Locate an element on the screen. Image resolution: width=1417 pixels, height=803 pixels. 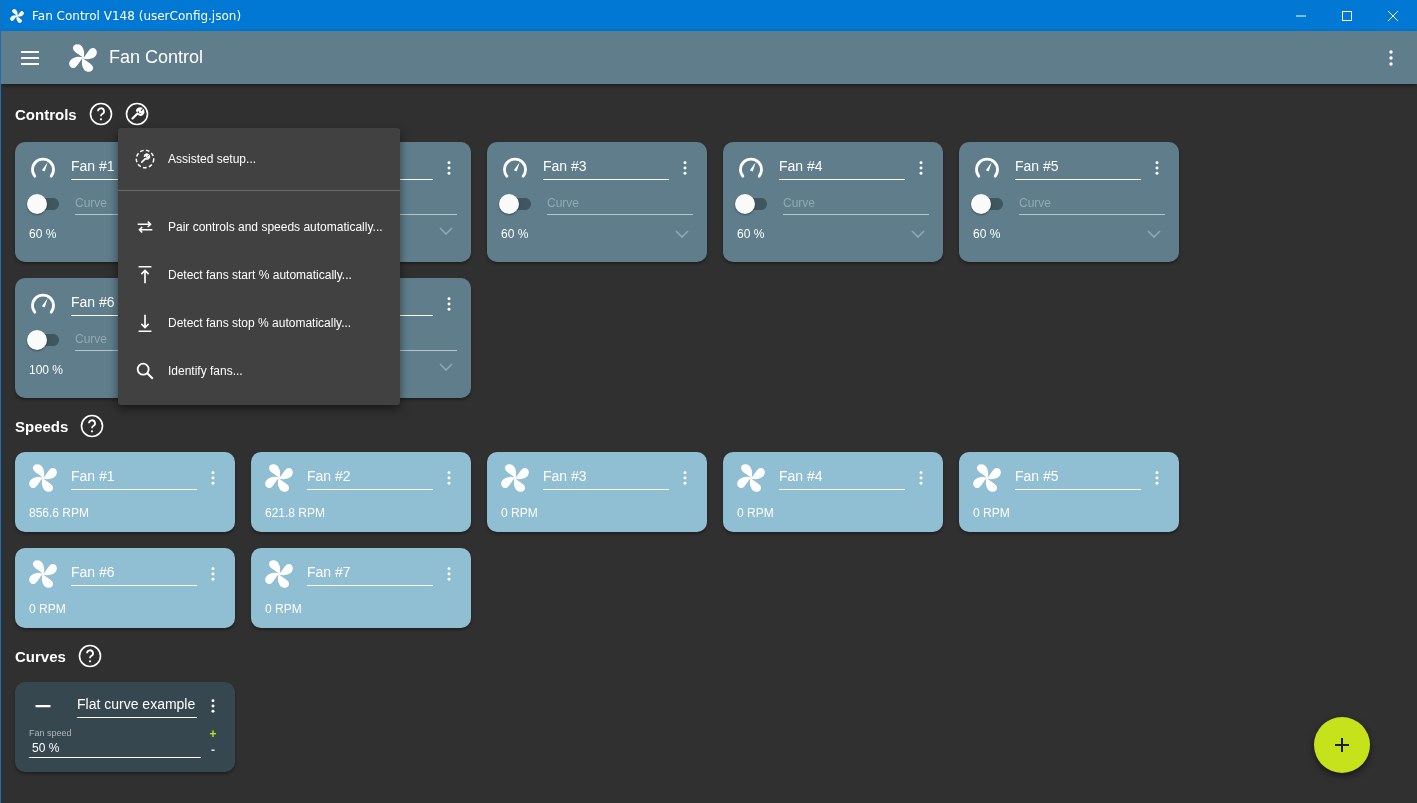
fan-speed-field: Fan speed 50 % is located at coordinates (115, 743).